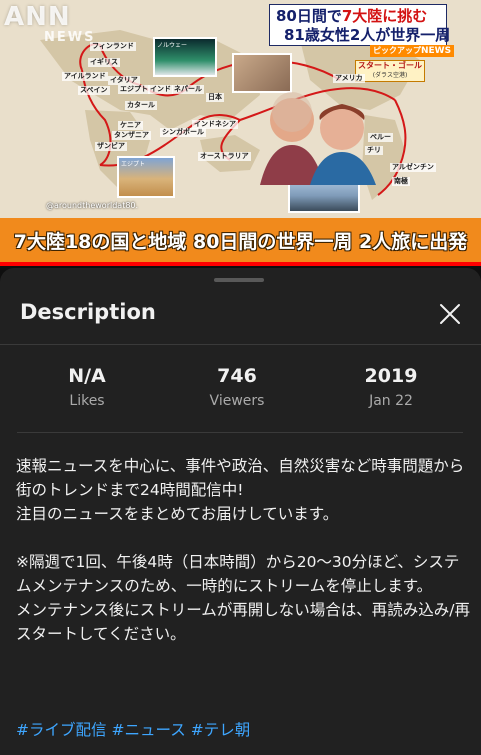 This screenshot has width=481, height=755. Describe the element at coordinates (224, 156) in the screenshot. I see `city-label: オーストラリア` at that location.